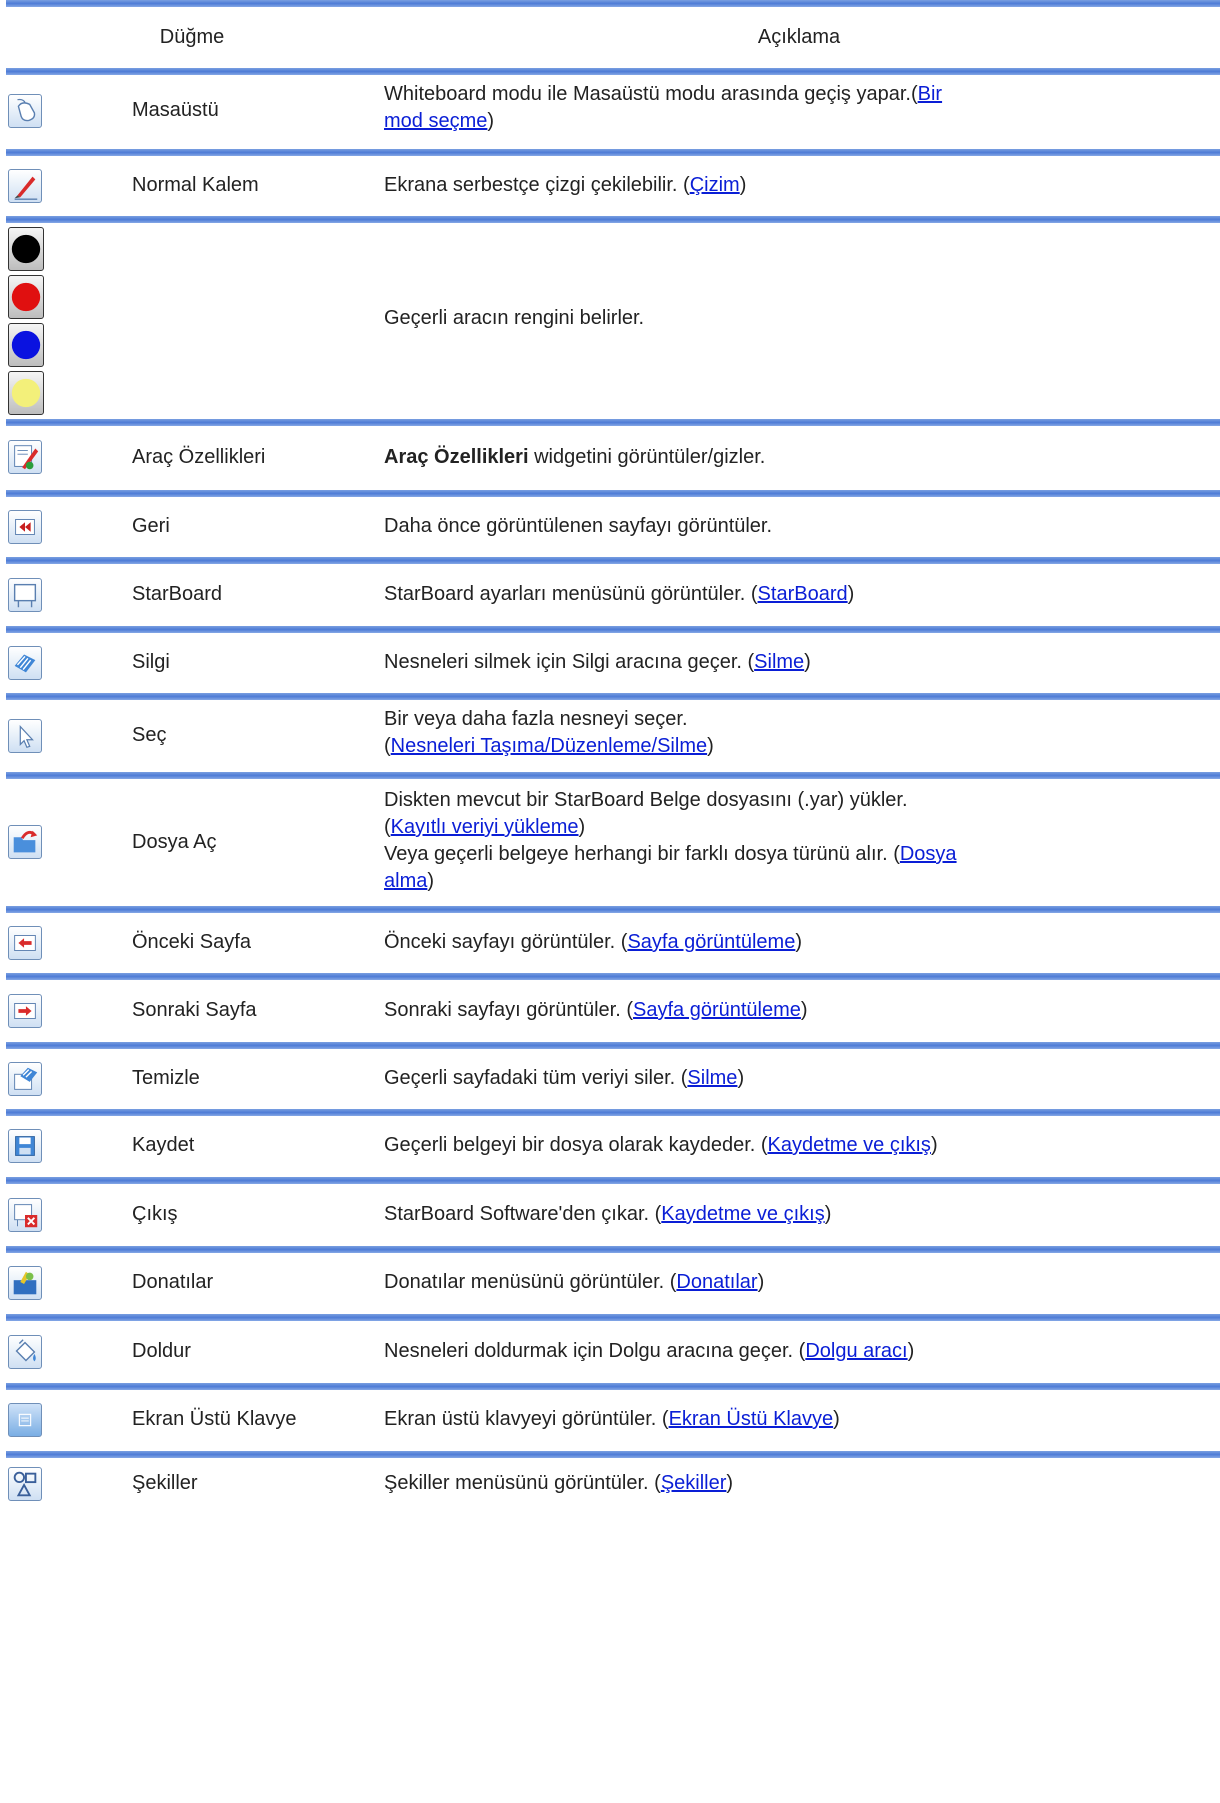 Image resolution: width=1220 pixels, height=1803 pixels. What do you see at coordinates (786, 318) in the screenshot?
I see `row-description: Geçerli aracın rengini belirler.` at bounding box center [786, 318].